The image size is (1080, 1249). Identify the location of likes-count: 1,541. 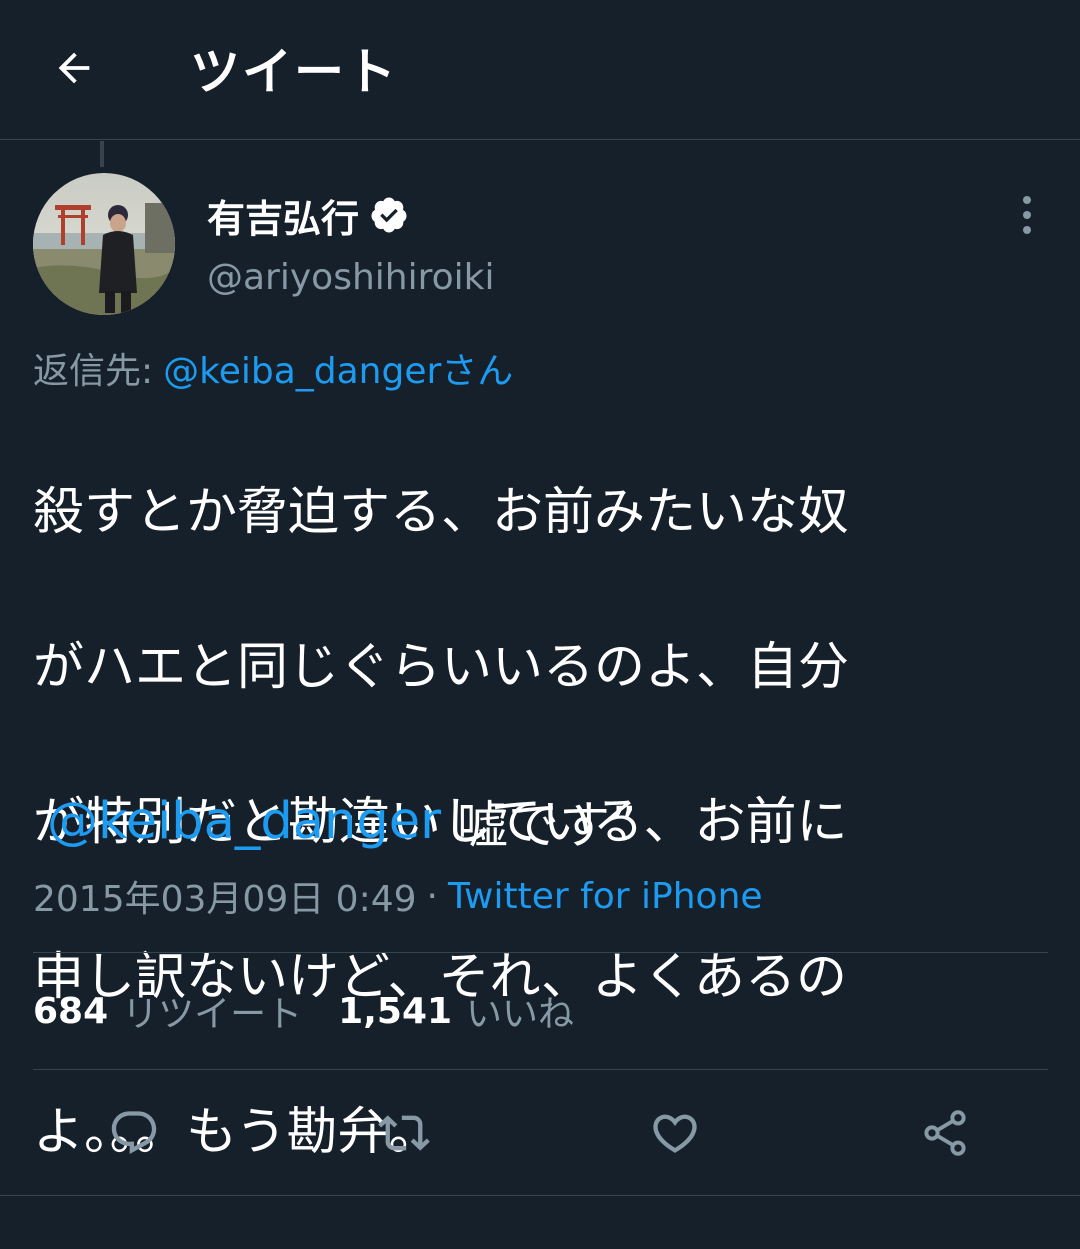
(395, 1011).